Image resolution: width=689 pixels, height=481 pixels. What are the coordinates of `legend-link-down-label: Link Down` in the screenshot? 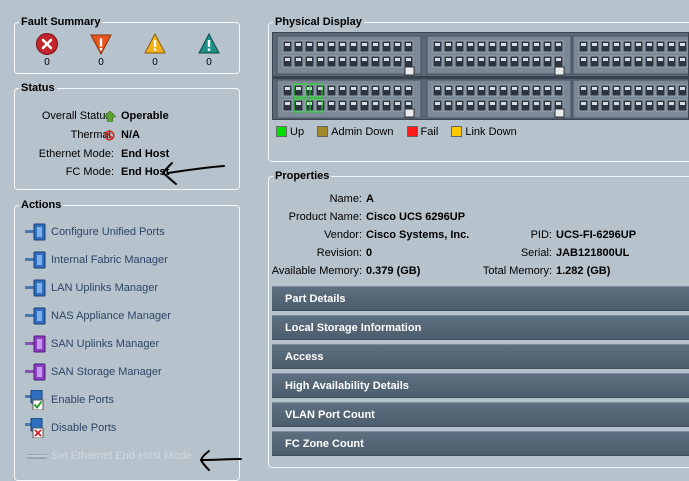 It's located at (491, 132).